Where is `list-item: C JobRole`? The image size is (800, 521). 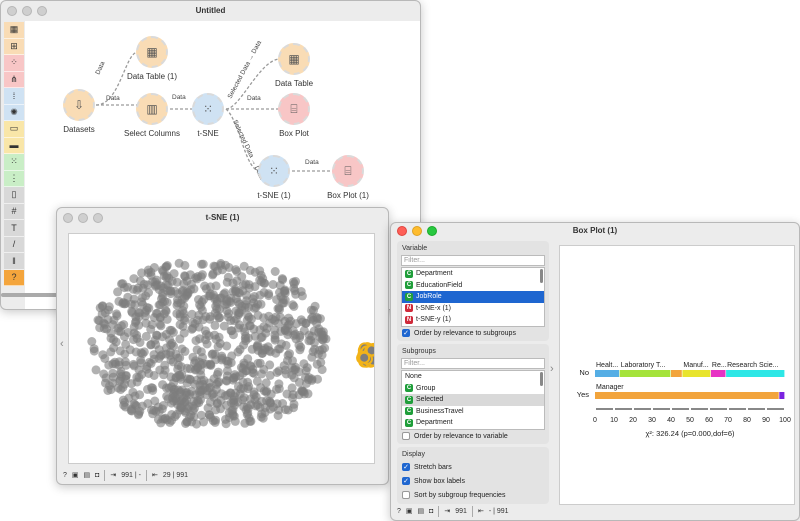 list-item: C JobRole is located at coordinates (473, 297).